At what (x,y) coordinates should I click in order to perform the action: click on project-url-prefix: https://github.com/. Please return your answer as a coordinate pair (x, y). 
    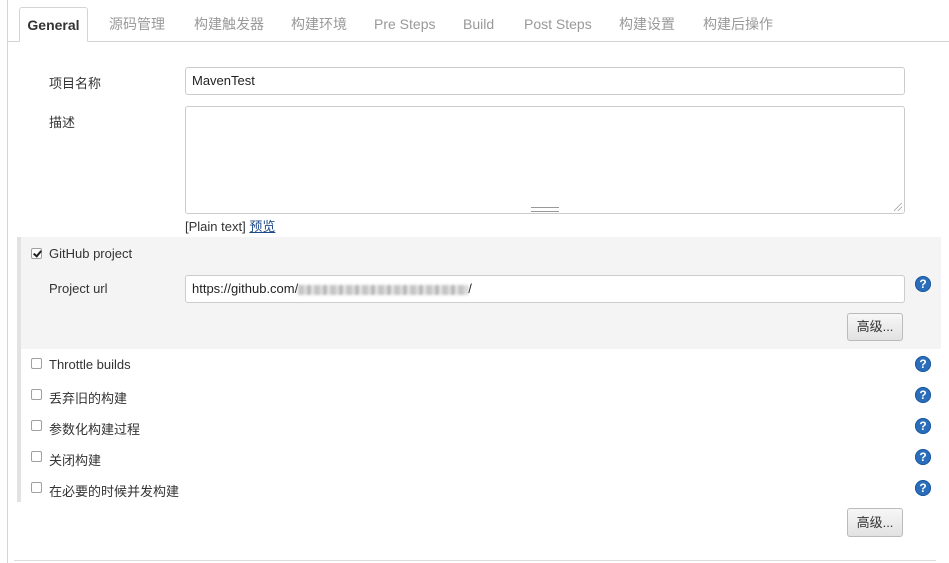
    Looking at the image, I should click on (245, 288).